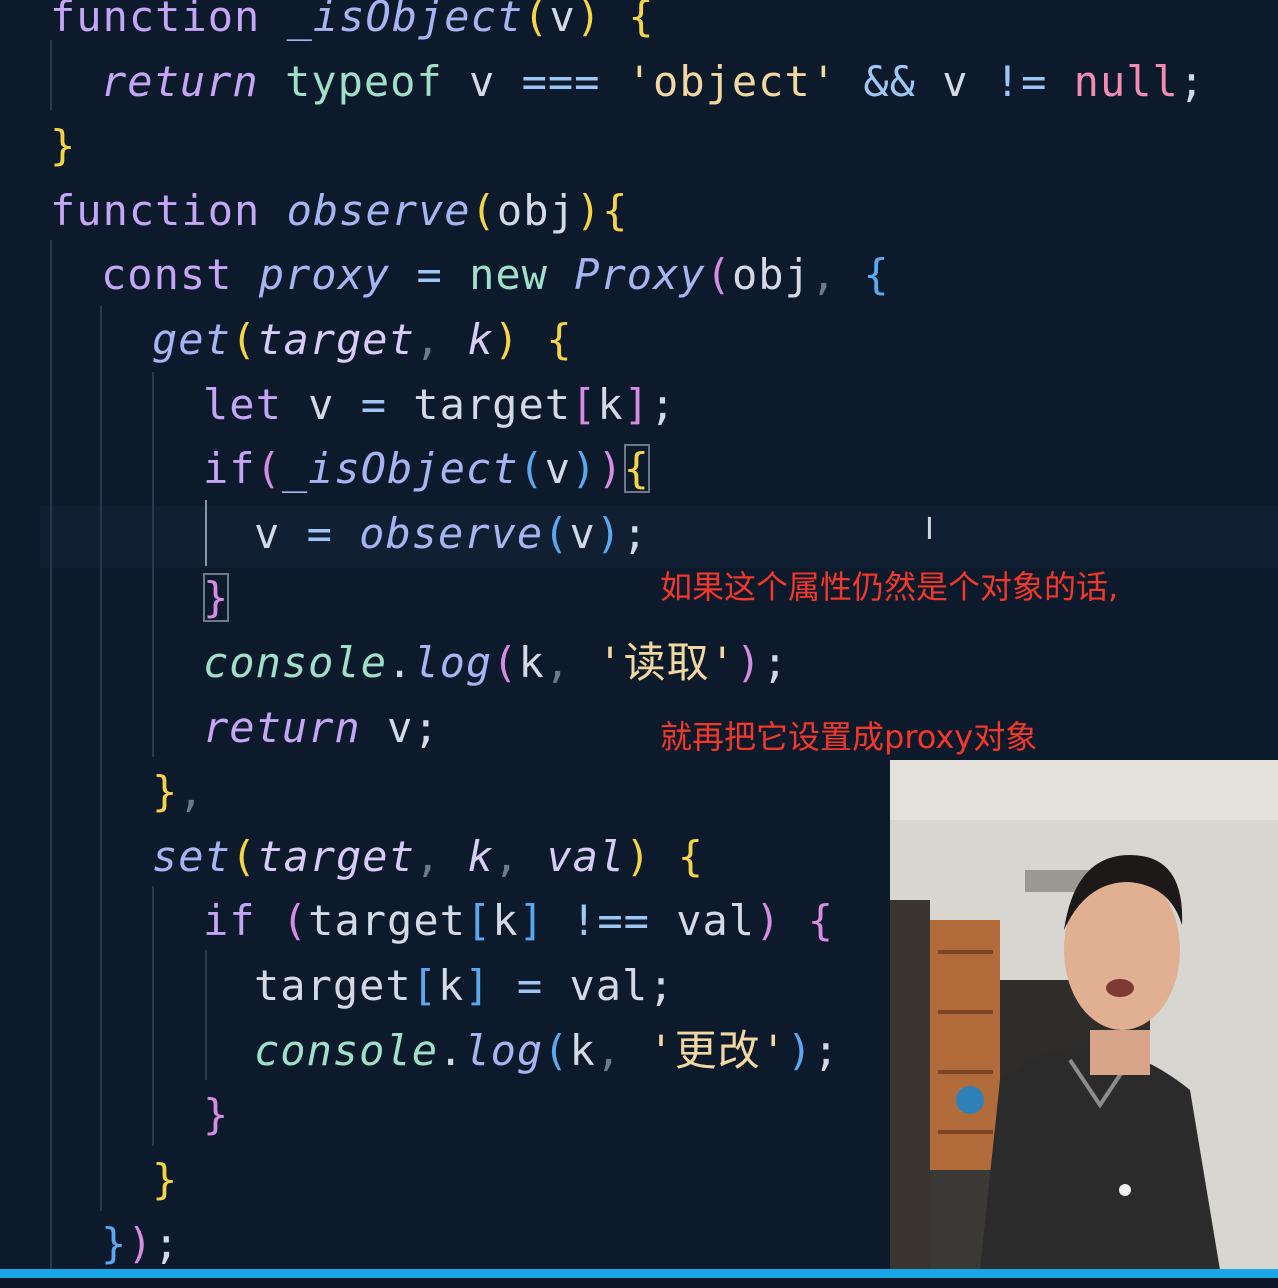 This screenshot has width=1278, height=1288. I want to click on code-token: return, so click(180, 81).